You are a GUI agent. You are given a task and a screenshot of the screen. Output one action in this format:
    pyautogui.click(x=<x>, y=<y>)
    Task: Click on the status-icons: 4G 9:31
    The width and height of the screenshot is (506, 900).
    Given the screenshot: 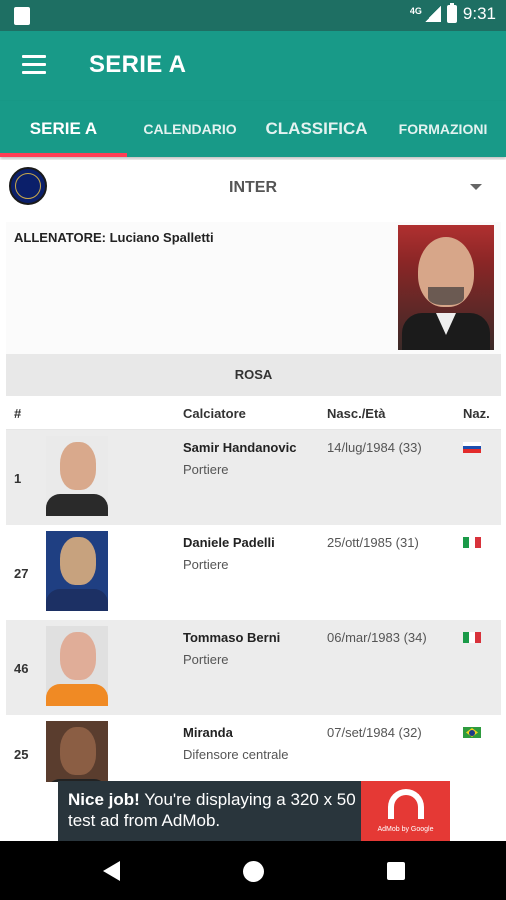 What is the action you would take?
    pyautogui.click(x=452, y=13)
    